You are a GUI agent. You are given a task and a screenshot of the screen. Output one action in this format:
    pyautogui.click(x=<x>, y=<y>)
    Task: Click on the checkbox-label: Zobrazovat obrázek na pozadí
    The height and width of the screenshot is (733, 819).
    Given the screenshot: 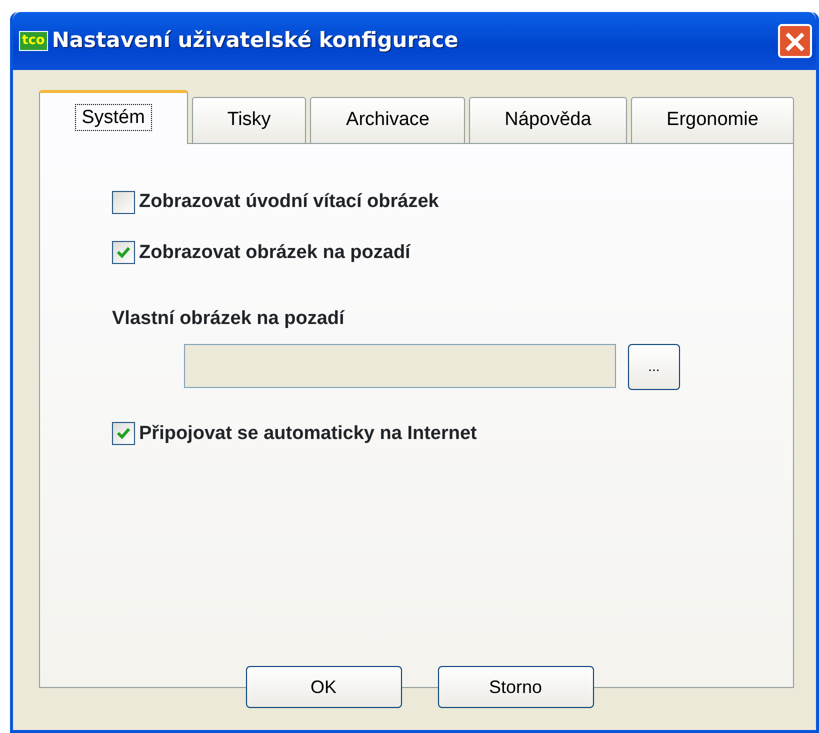 What is the action you would take?
    pyautogui.click(x=274, y=252)
    